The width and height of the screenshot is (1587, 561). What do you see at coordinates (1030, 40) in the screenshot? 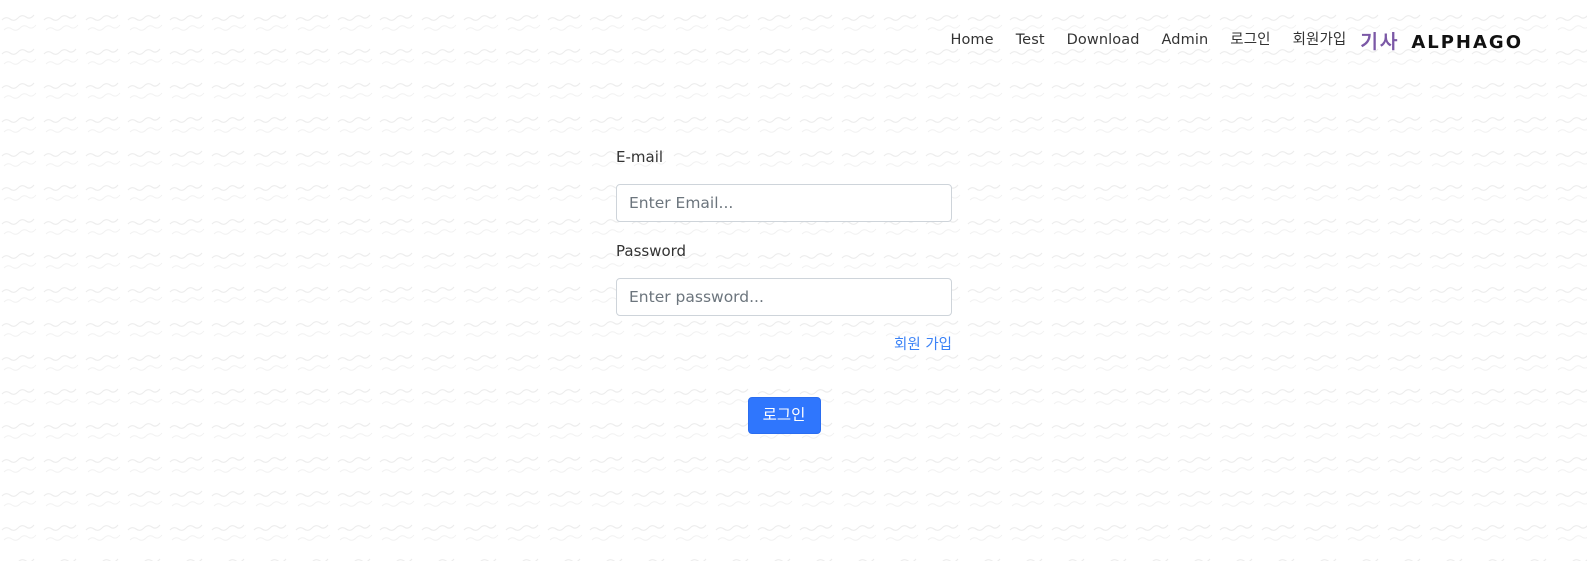
I see `nav-test-link: Test` at bounding box center [1030, 40].